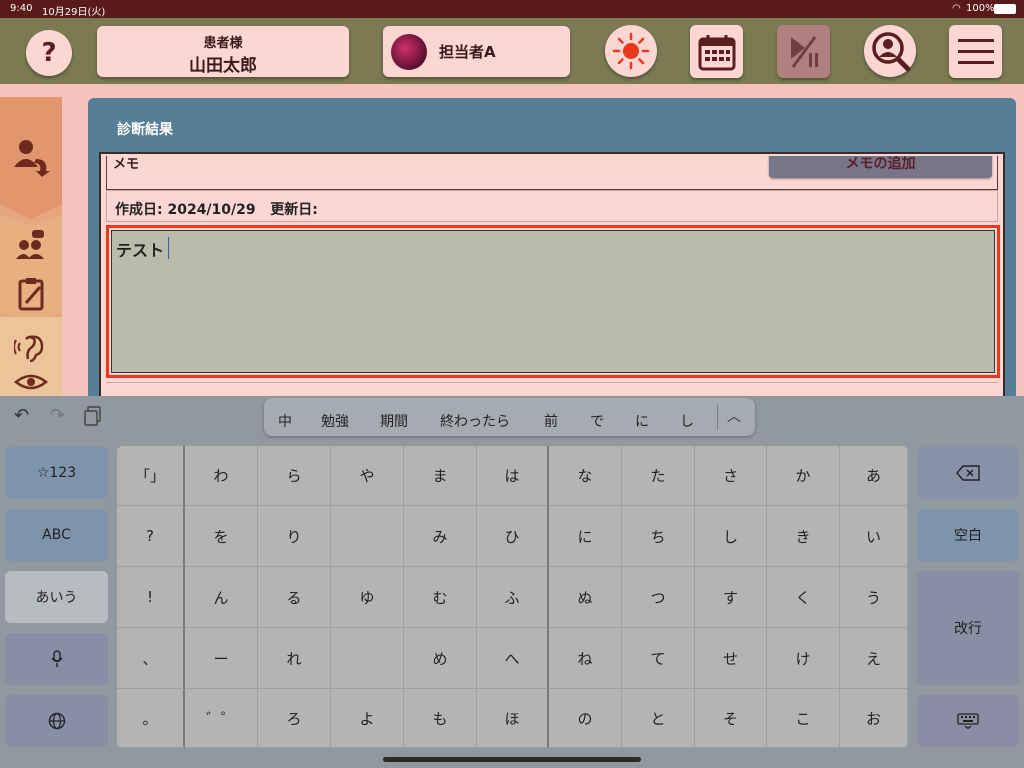  What do you see at coordinates (440, 658) in the screenshot?
I see `kana-key: め` at bounding box center [440, 658].